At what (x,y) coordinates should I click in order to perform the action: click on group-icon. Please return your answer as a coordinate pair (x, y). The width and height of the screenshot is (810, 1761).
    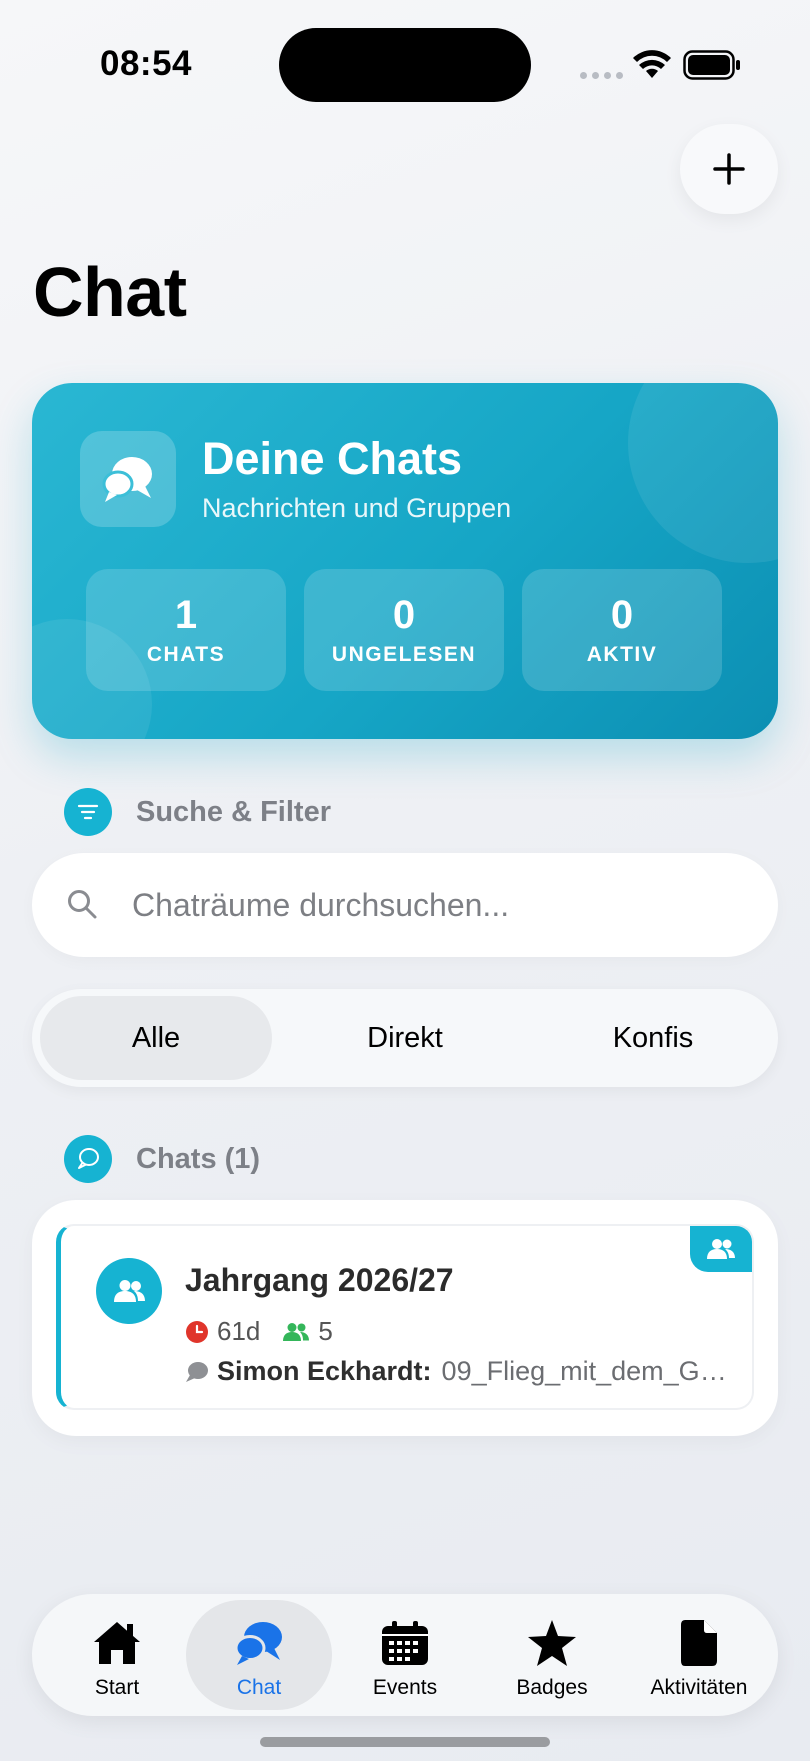
    Looking at the image, I should click on (721, 1249).